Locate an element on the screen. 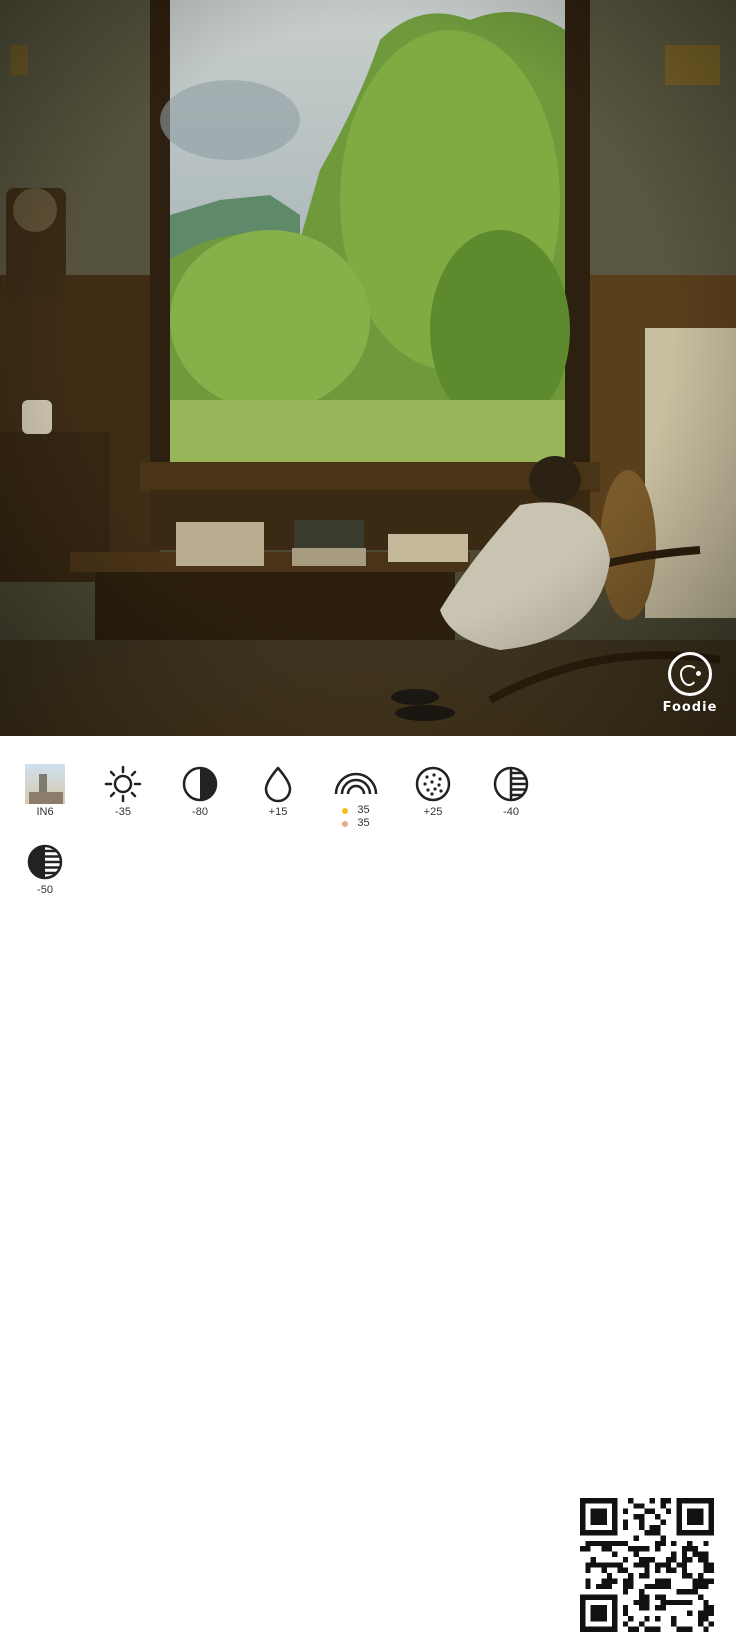 This screenshot has height=1632, width=736. grain-icon is located at coordinates (433, 784).